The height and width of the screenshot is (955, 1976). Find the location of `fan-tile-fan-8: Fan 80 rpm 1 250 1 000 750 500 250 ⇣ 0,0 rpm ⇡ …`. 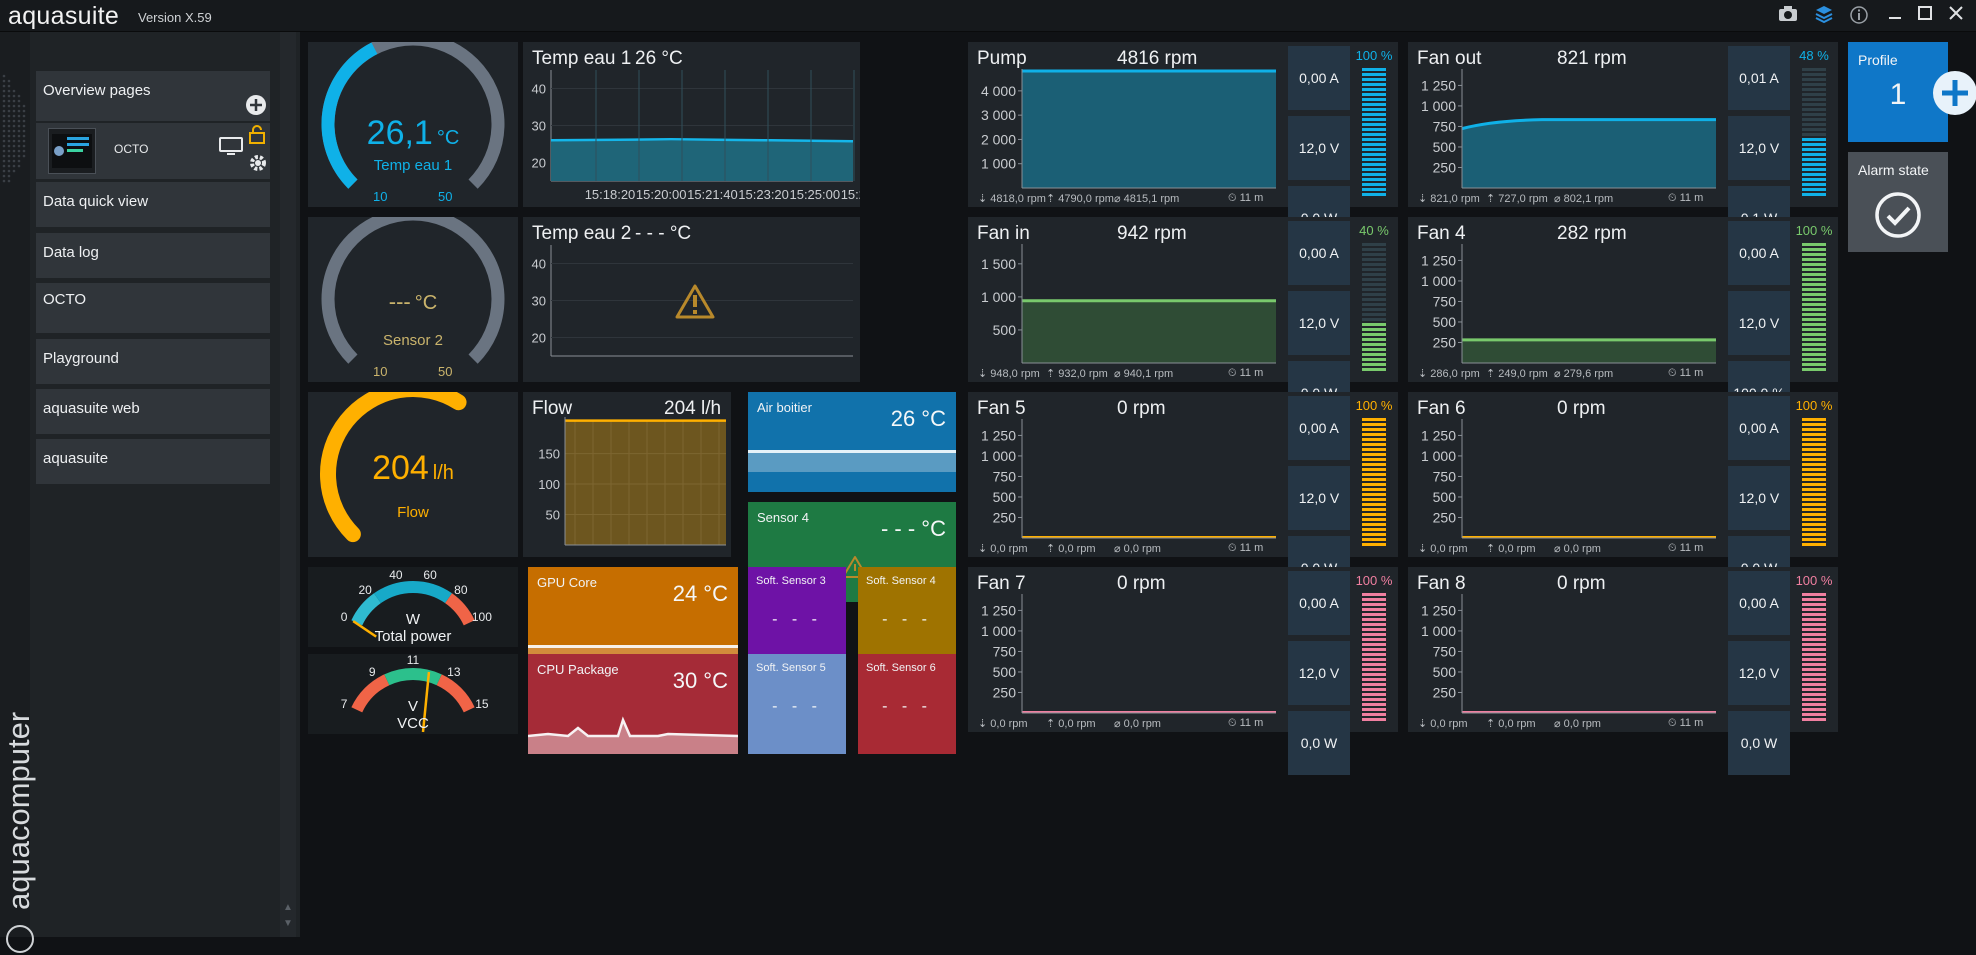

fan-tile-fan-8: Fan 80 rpm 1 250 1 000 750 500 250 ⇣ 0,0 rpm ⇡ … is located at coordinates (1623, 671).